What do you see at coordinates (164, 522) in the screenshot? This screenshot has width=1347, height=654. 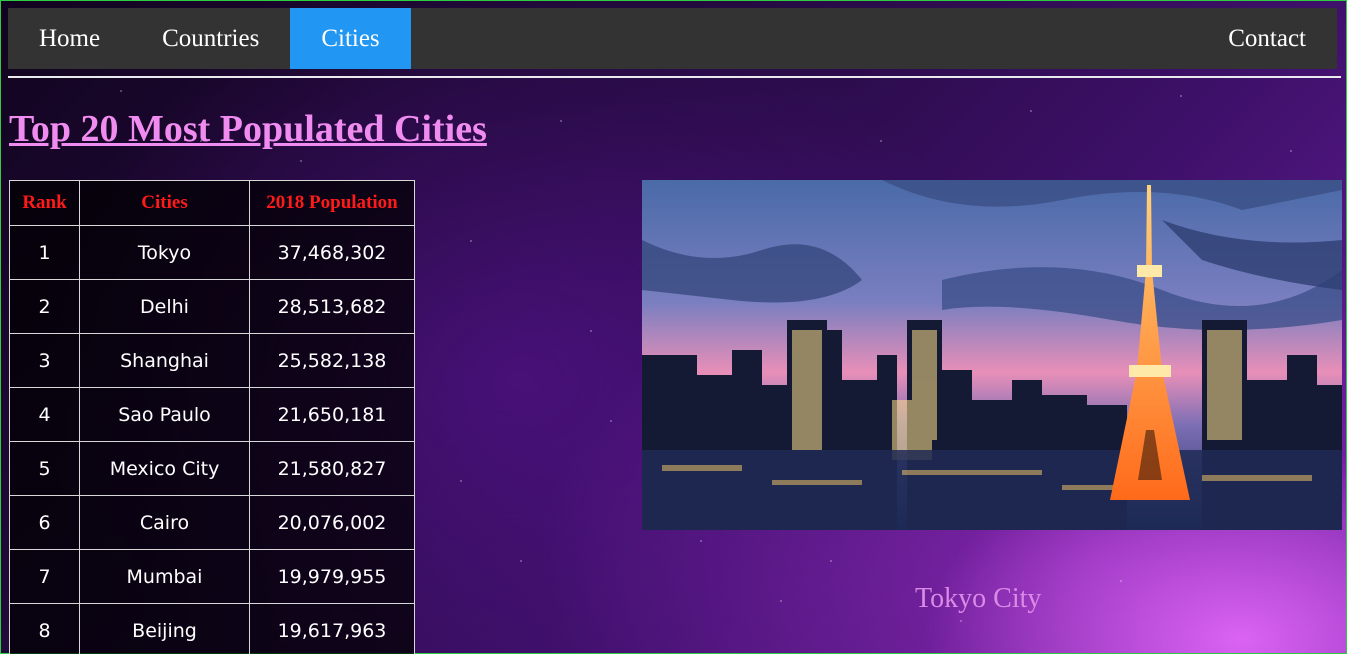 I see `city-cell: Cairo` at bounding box center [164, 522].